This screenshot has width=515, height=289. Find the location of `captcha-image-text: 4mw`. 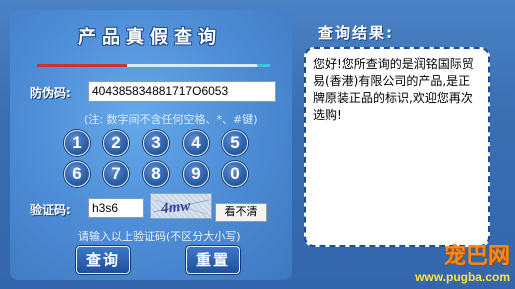

captcha-image-text: 4mw is located at coordinates (175, 207).